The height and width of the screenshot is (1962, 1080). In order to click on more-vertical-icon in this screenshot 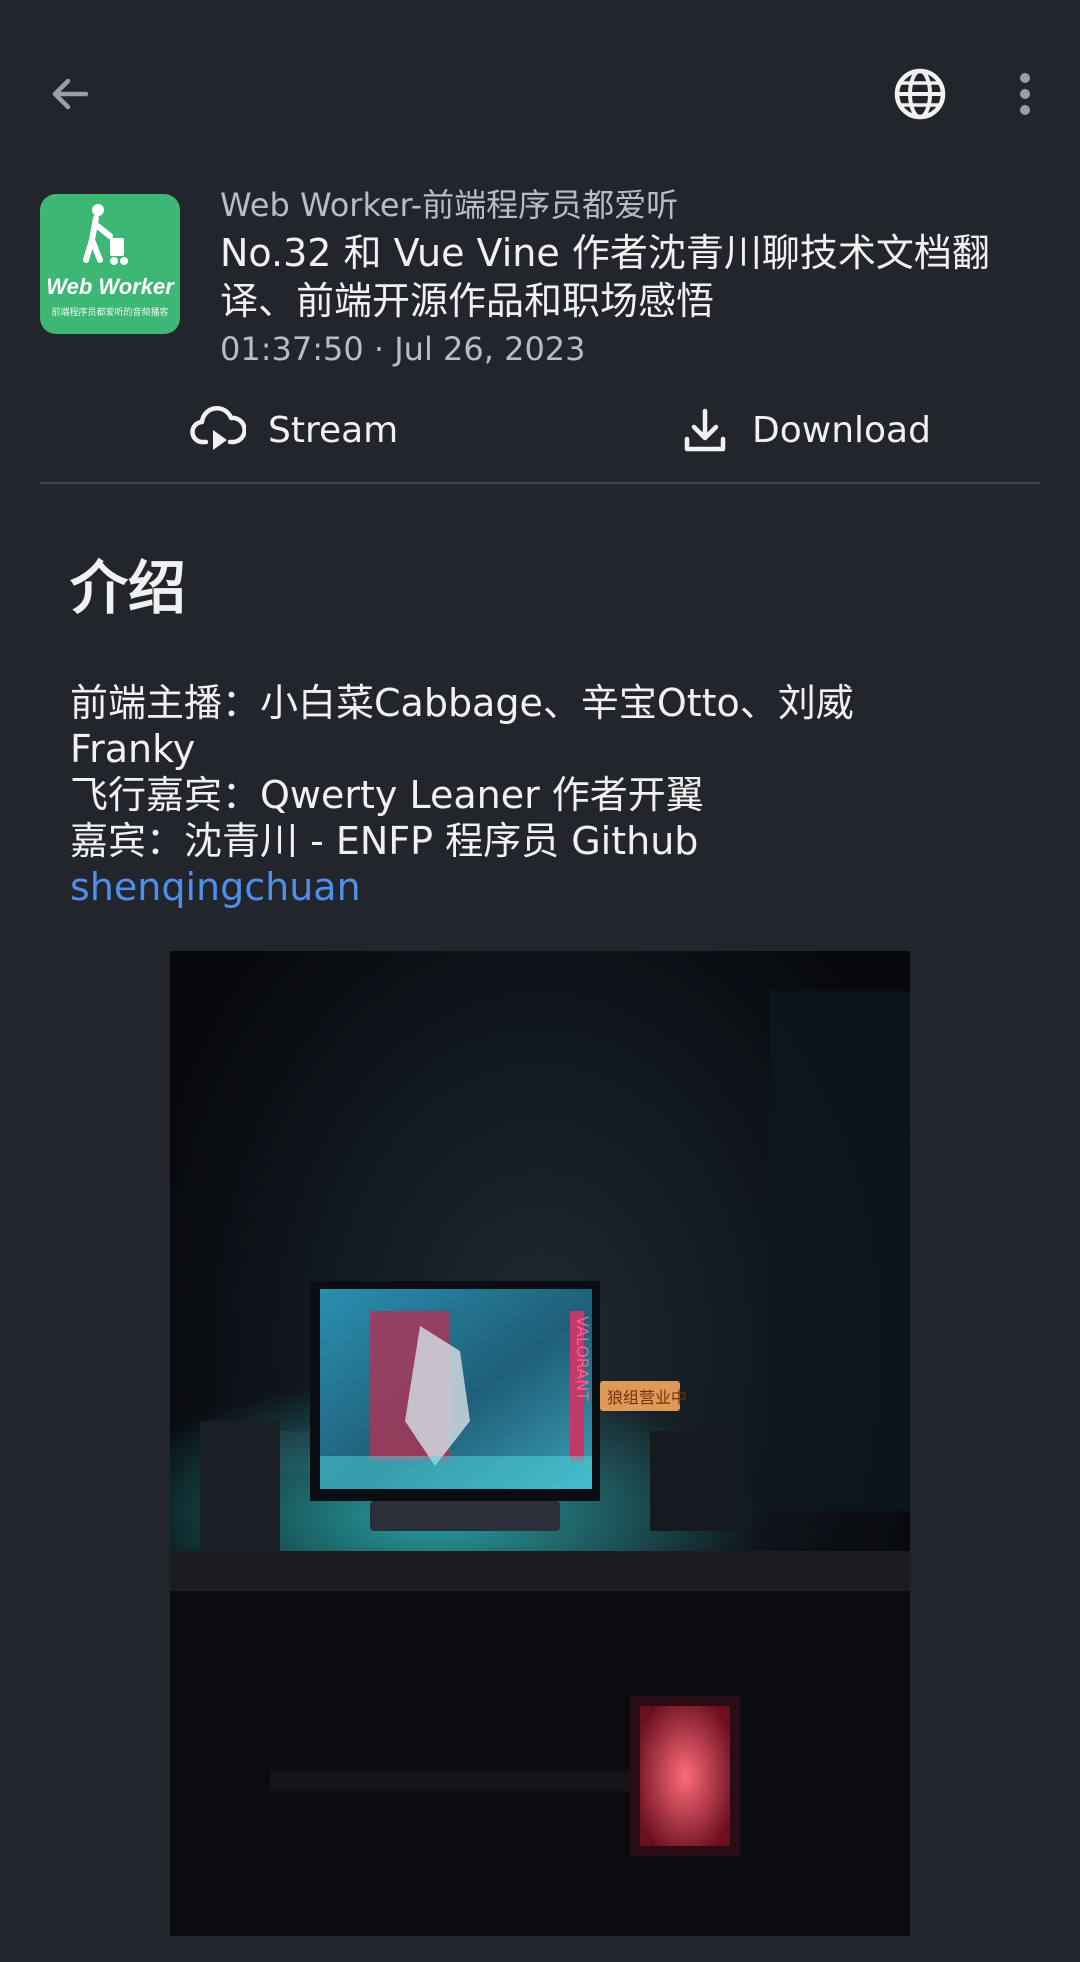, I will do `click(1025, 94)`.